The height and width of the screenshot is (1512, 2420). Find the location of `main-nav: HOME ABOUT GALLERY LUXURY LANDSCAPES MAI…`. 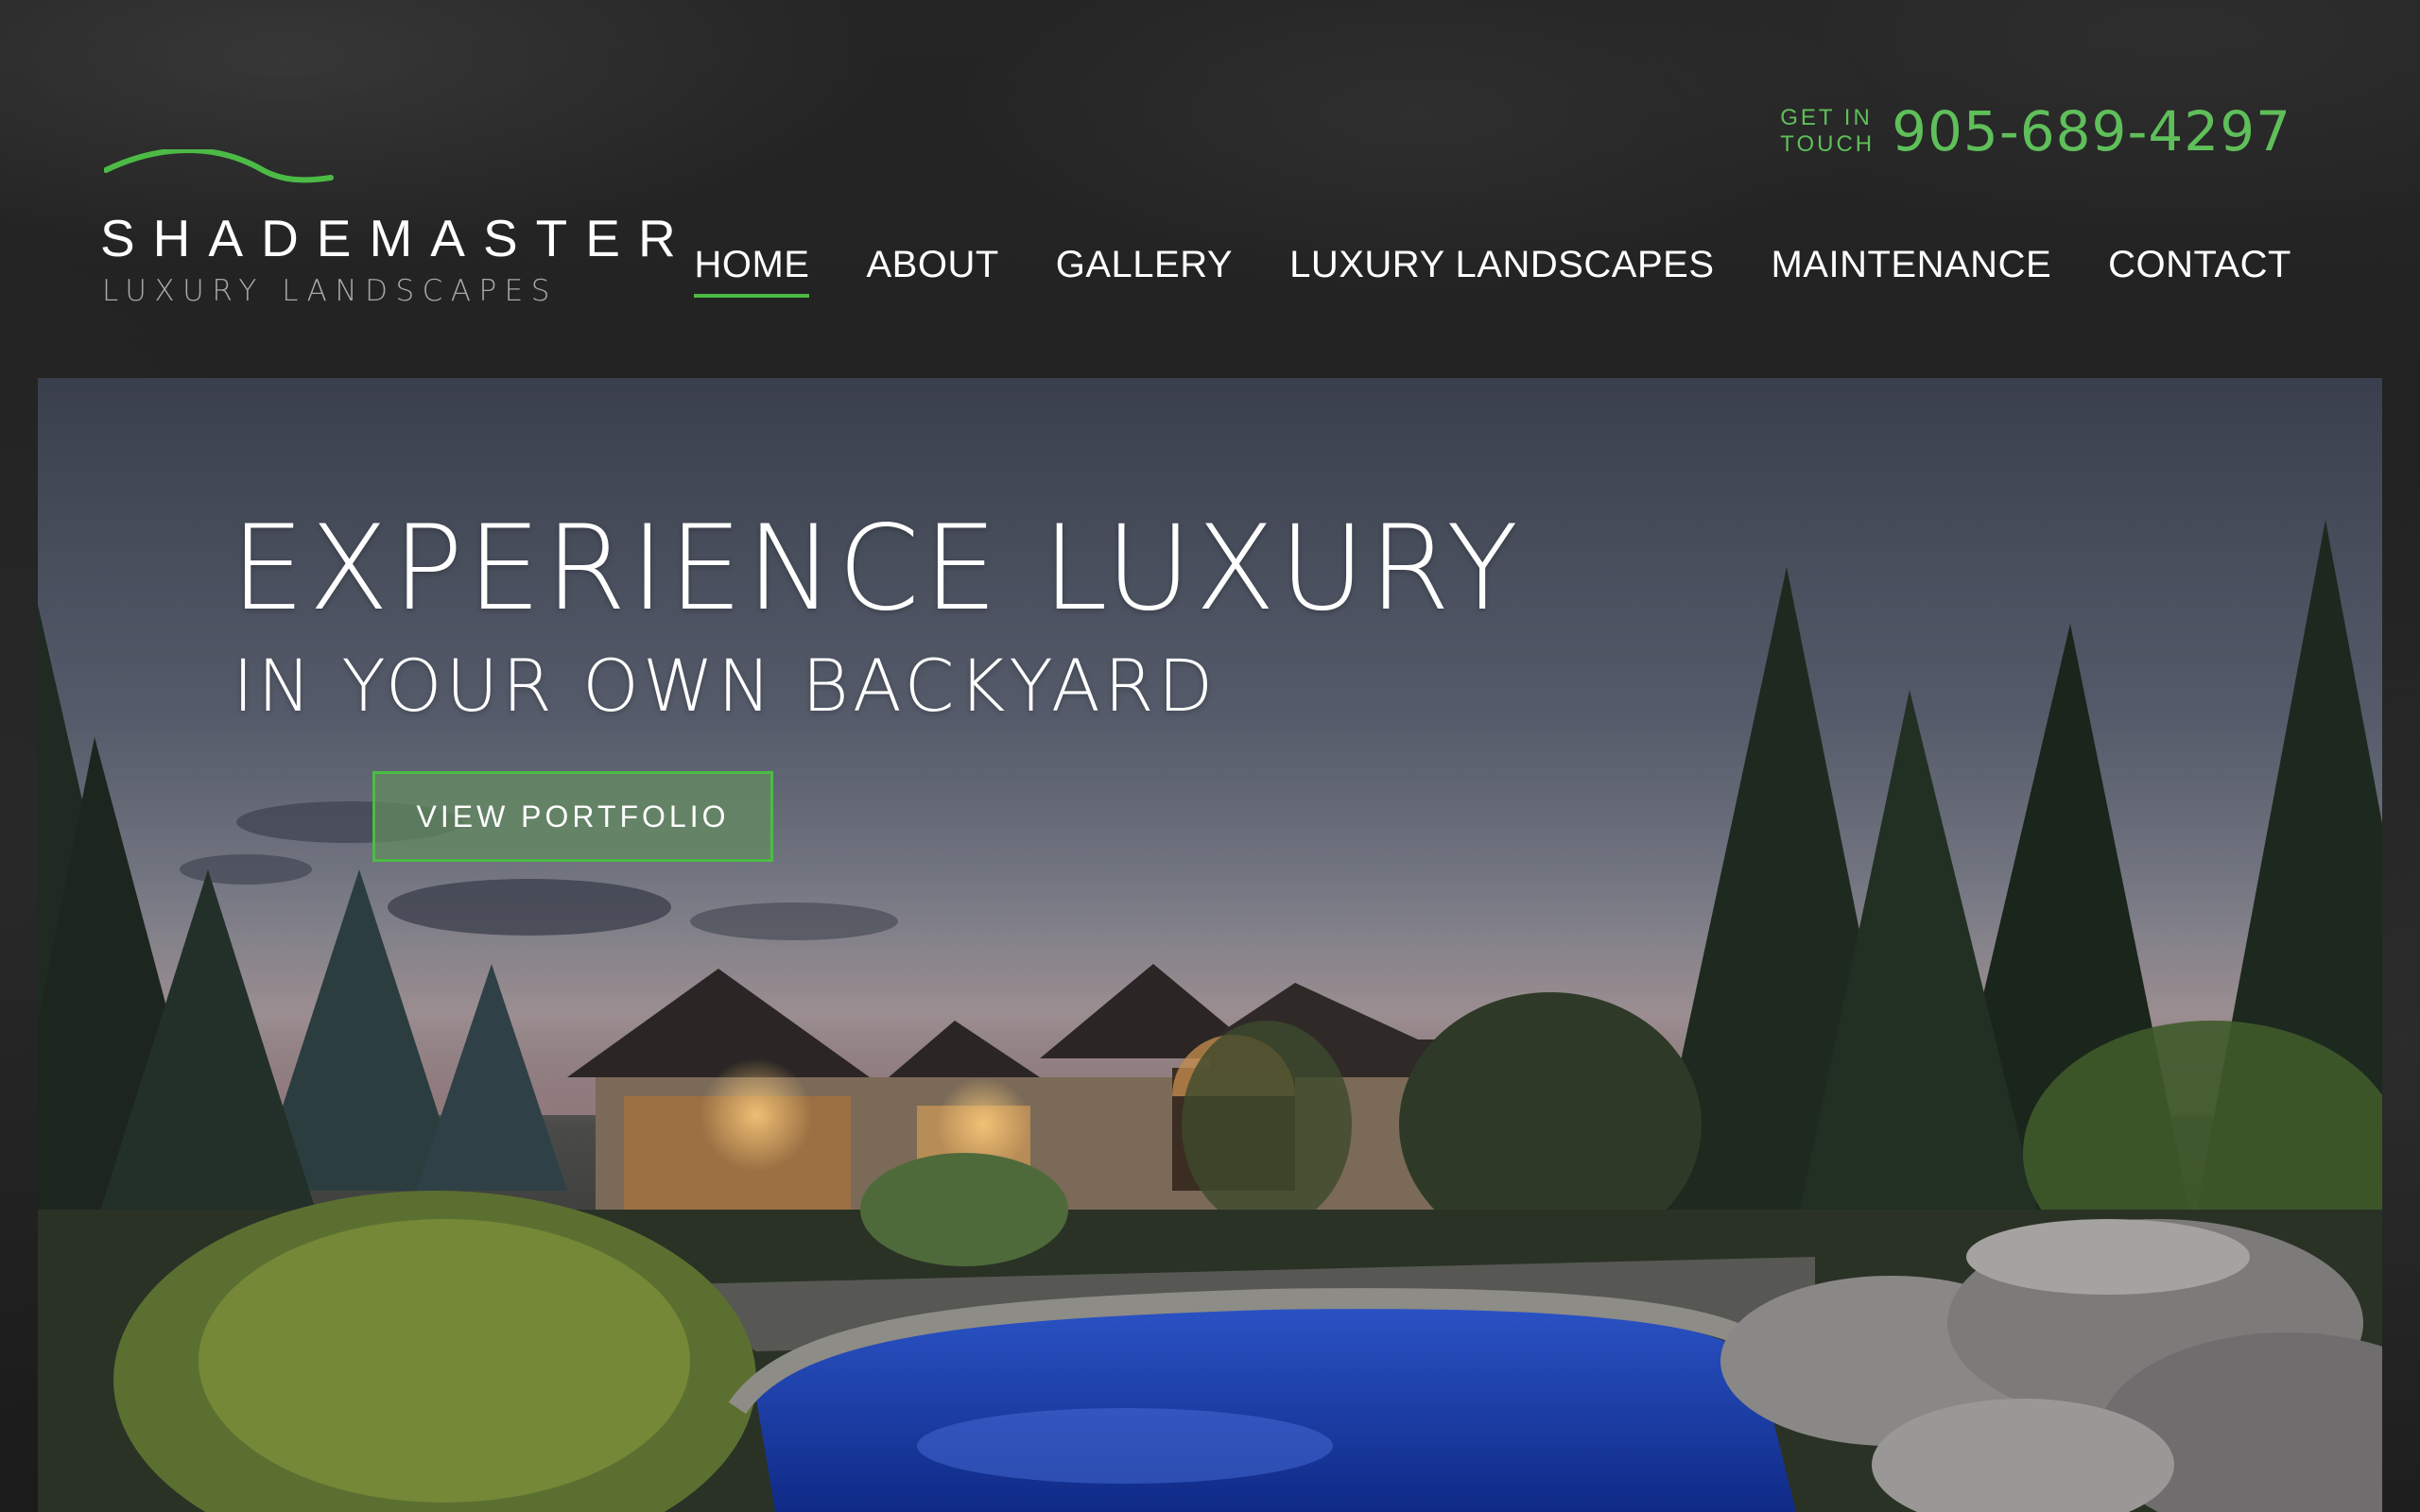

main-nav: HOME ABOUT GALLERY LUXURY LANDSCAPES MAI… is located at coordinates (1492, 271).